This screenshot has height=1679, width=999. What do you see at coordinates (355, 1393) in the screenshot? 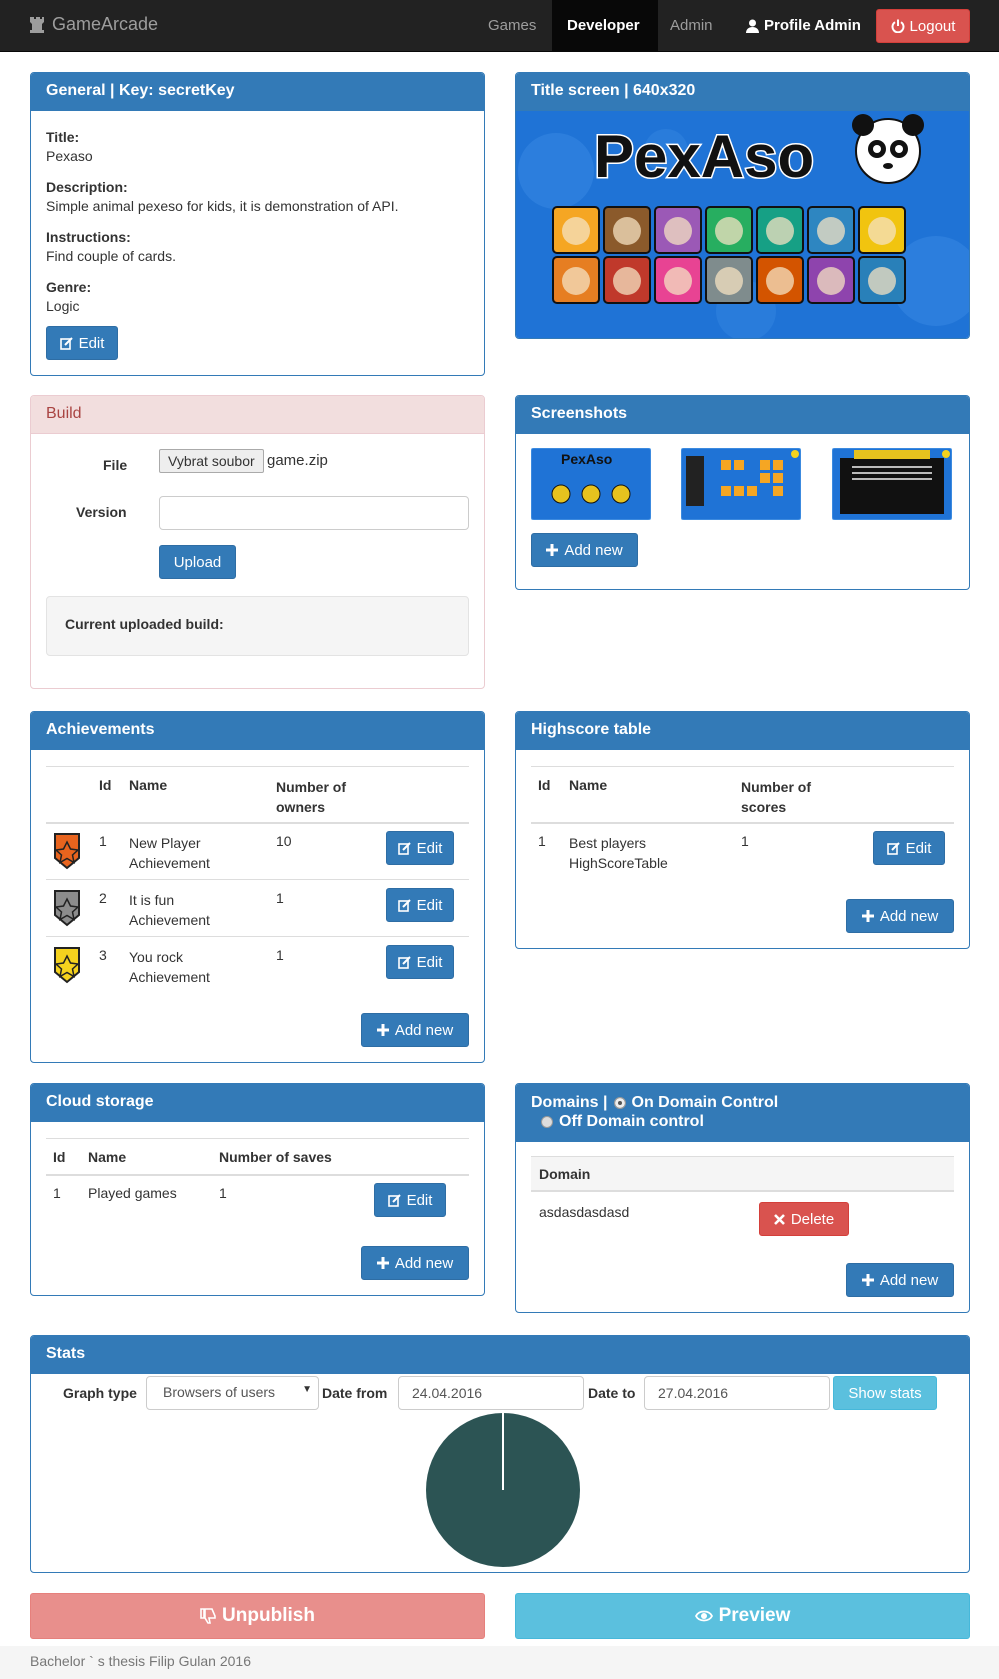
I see `date-from-label: Date from` at bounding box center [355, 1393].